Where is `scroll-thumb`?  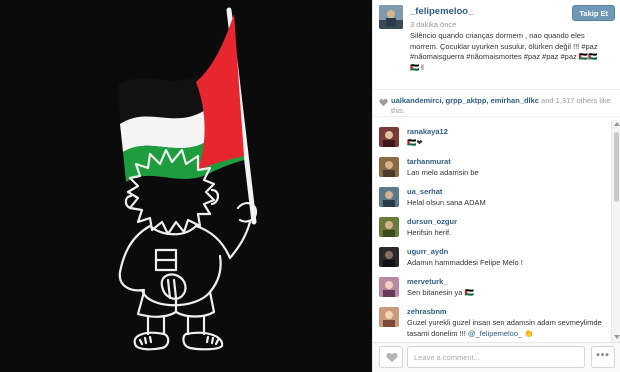
scroll-thumb is located at coordinates (616, 167).